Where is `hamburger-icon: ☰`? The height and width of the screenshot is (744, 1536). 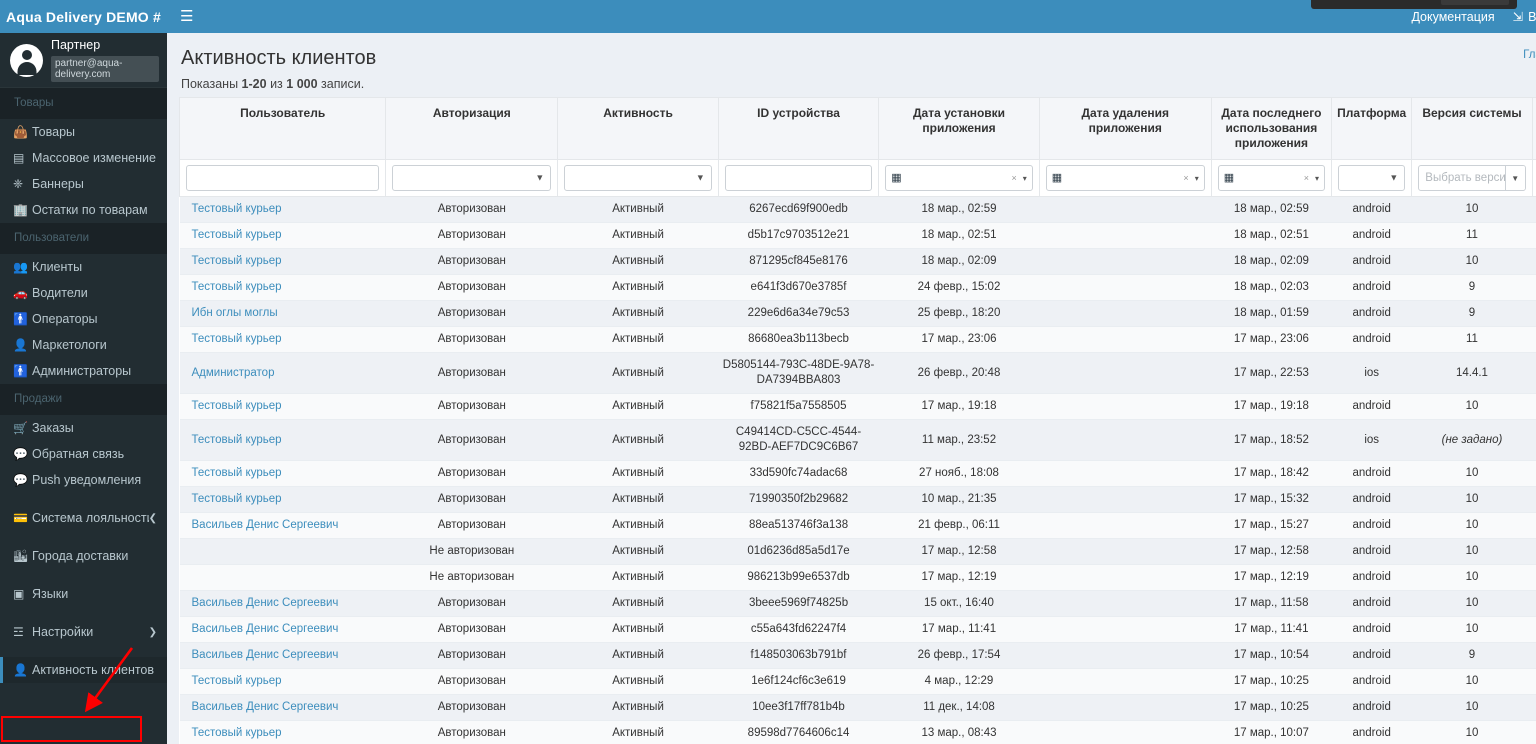 hamburger-icon: ☰ is located at coordinates (186, 16).